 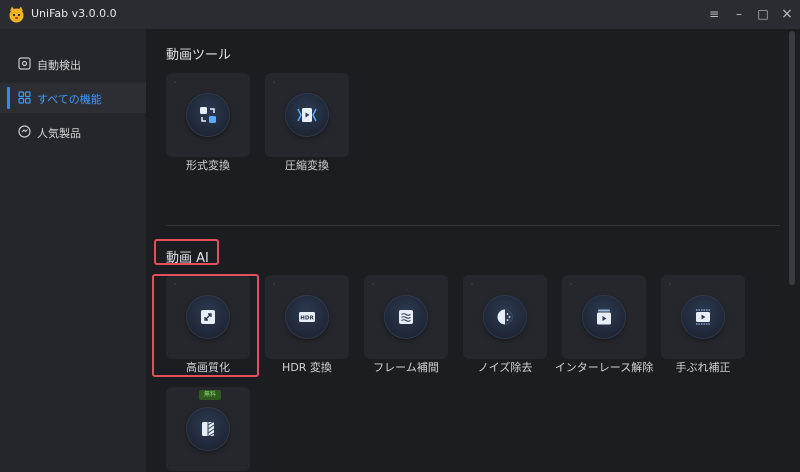 I want to click on card-deinterlace, so click(x=604, y=317).